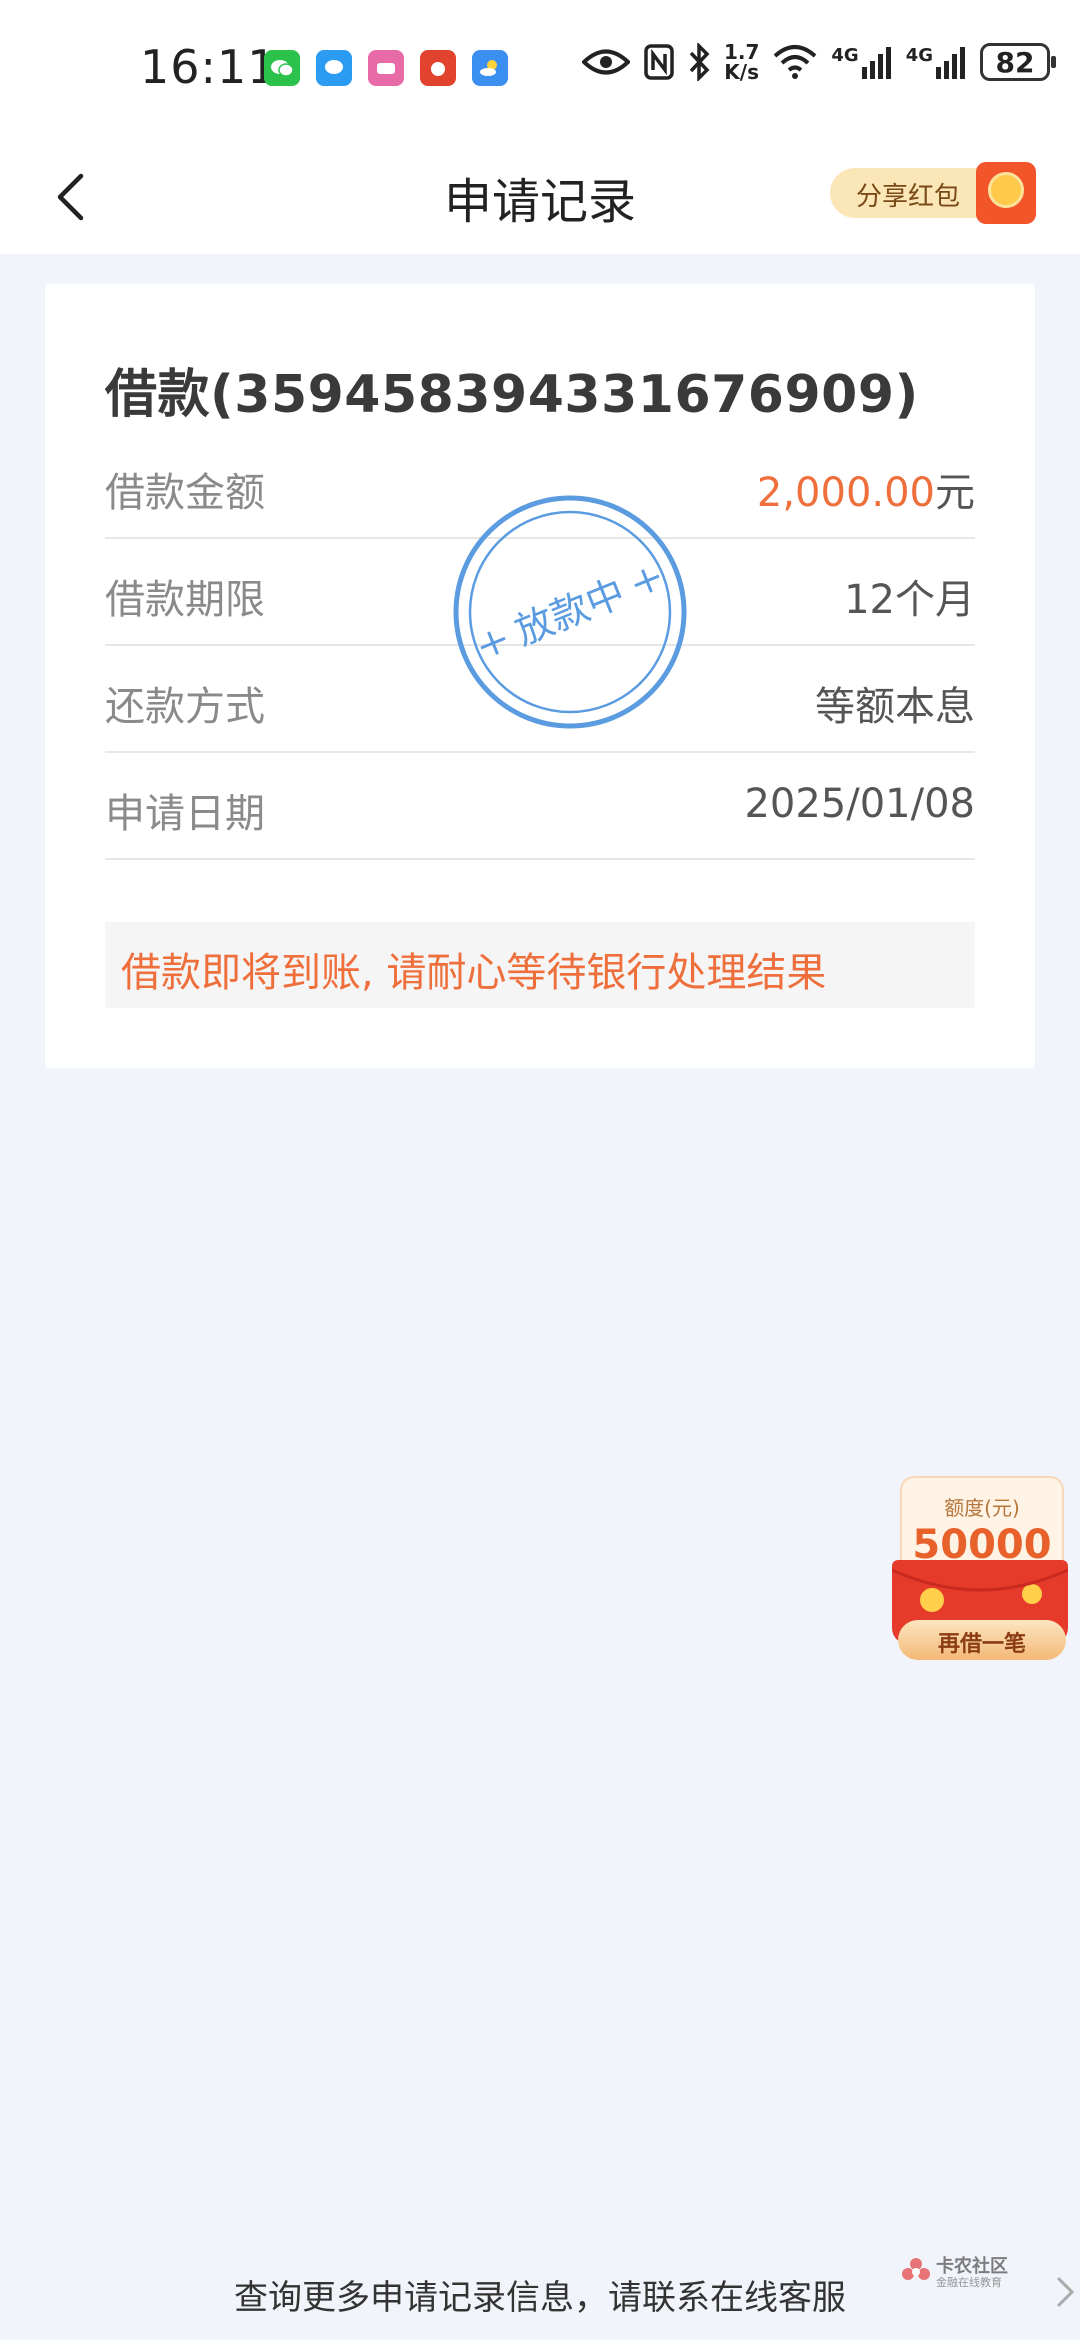 The image size is (1080, 2340). I want to click on wechat-icon, so click(282, 68).